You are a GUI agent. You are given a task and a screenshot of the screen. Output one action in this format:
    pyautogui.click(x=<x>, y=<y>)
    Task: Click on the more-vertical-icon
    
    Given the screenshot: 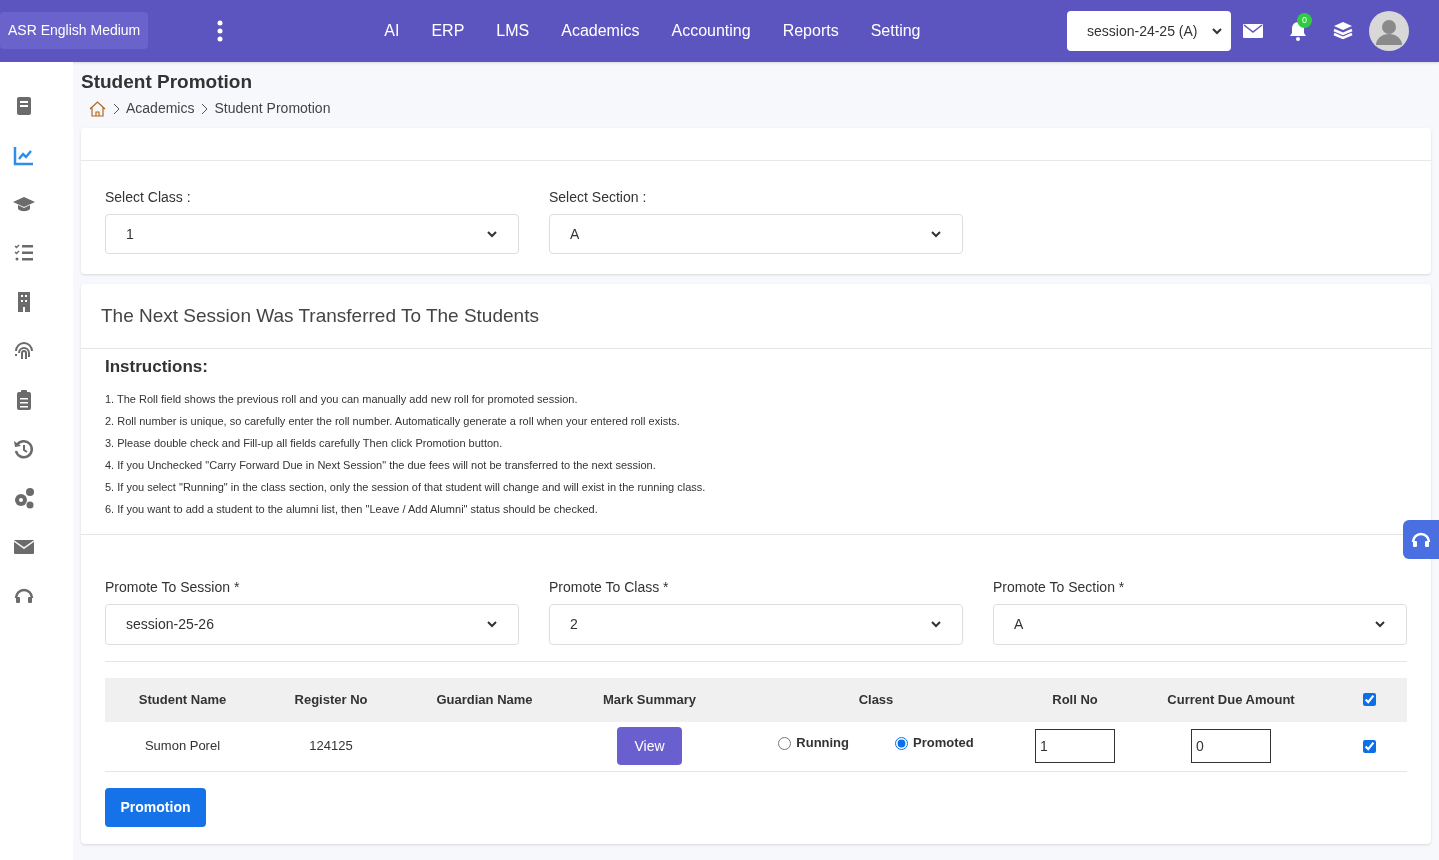 What is the action you would take?
    pyautogui.click(x=220, y=31)
    